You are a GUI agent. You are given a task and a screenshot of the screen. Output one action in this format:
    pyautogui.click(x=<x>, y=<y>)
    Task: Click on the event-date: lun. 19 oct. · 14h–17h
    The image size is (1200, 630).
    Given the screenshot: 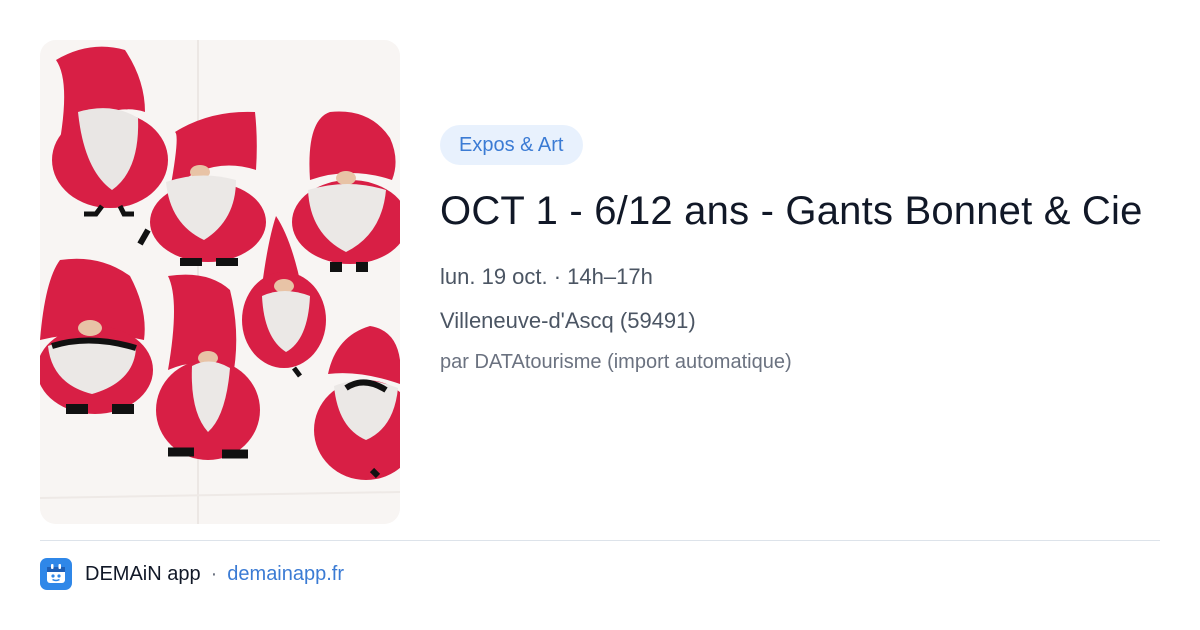 What is the action you would take?
    pyautogui.click(x=546, y=276)
    